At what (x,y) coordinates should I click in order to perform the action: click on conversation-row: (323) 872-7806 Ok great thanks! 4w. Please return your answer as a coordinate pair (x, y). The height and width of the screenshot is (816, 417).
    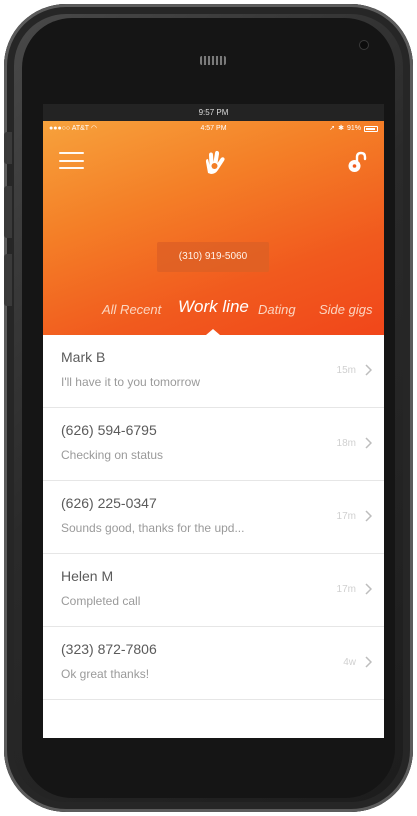
    Looking at the image, I should click on (213, 663).